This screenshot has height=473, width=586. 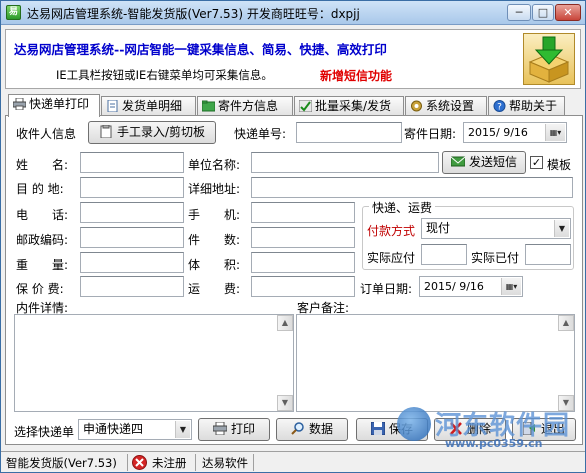 I want to click on tab-system-settings: 系统设置, so click(x=446, y=106).